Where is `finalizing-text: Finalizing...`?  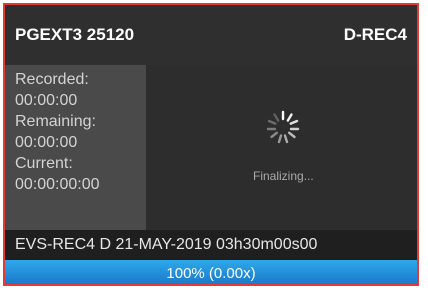 finalizing-text: Finalizing... is located at coordinates (283, 176).